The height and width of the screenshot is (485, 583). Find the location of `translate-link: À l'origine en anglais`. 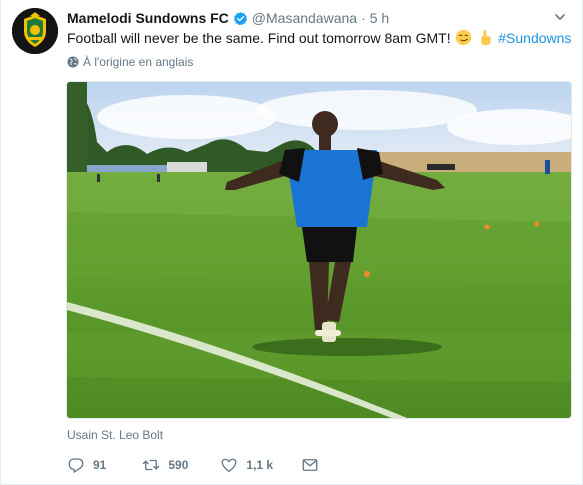

translate-link: À l'origine en anglais is located at coordinates (130, 62).